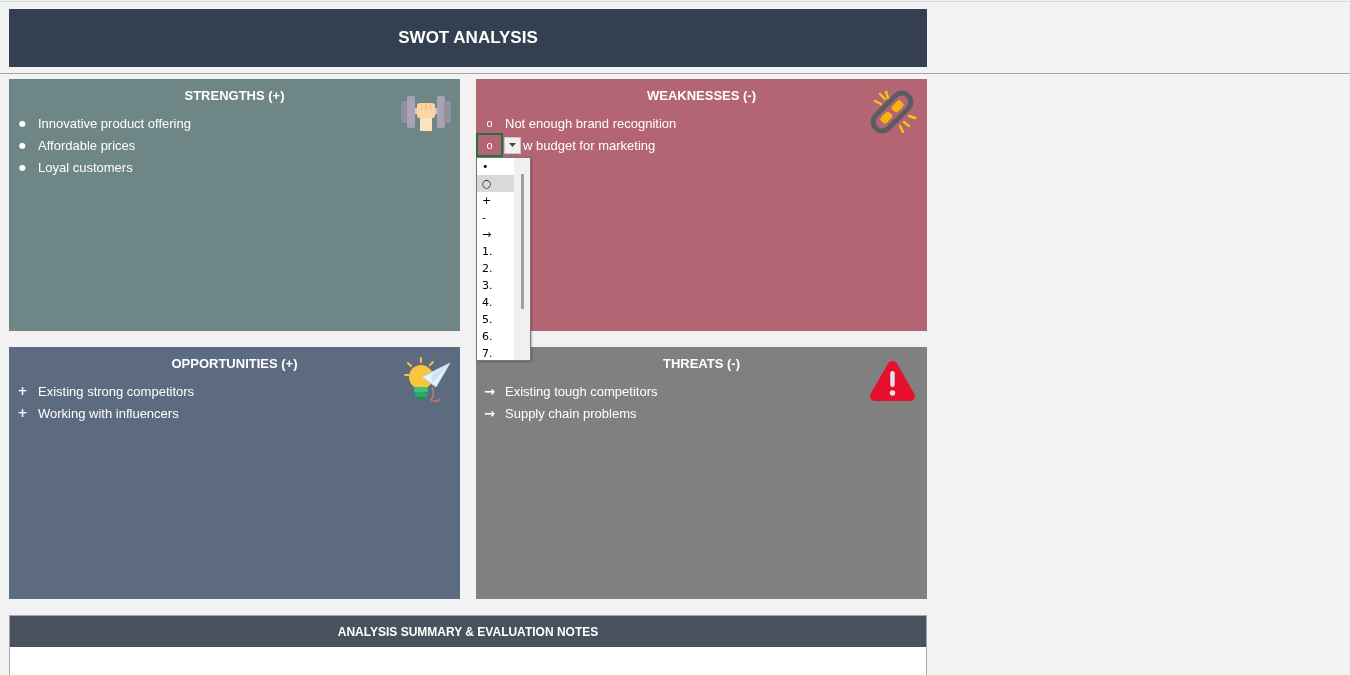 Image resolution: width=1350 pixels, height=675 pixels. I want to click on notes-field, so click(468, 661).